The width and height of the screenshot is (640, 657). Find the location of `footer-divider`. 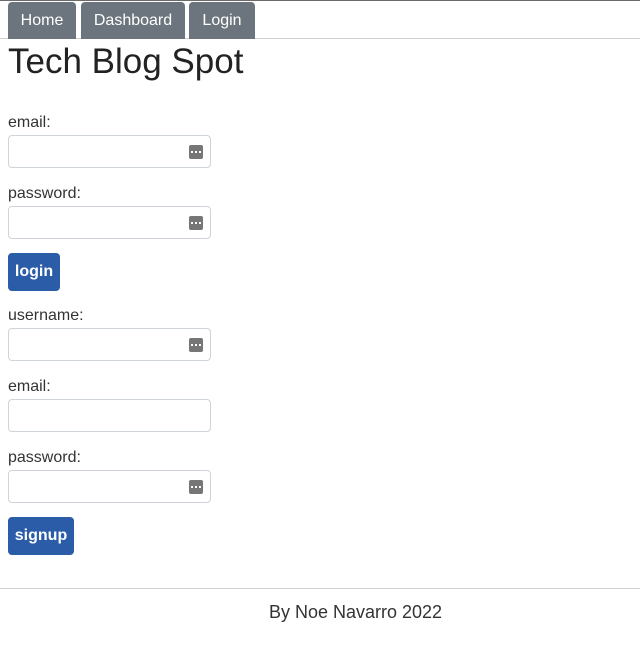

footer-divider is located at coordinates (320, 588).